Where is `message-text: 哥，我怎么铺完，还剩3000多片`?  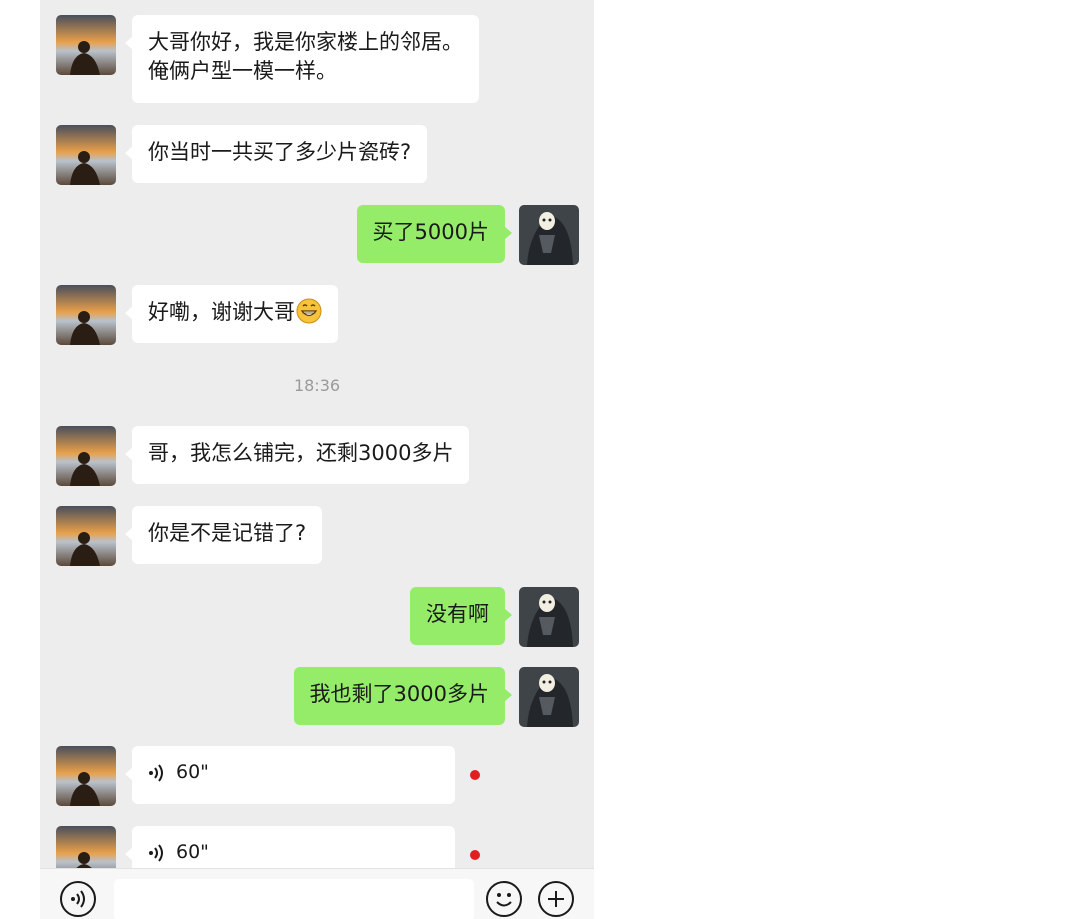
message-text: 哥，我怎么铺完，还剩3000多片 is located at coordinates (301, 453).